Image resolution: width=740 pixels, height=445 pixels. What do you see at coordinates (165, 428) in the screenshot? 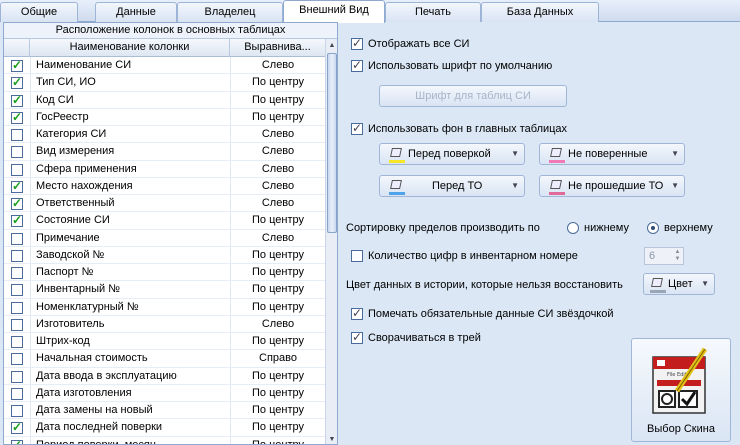
I see `table-row: Дата последней поверки По центру` at bounding box center [165, 428].